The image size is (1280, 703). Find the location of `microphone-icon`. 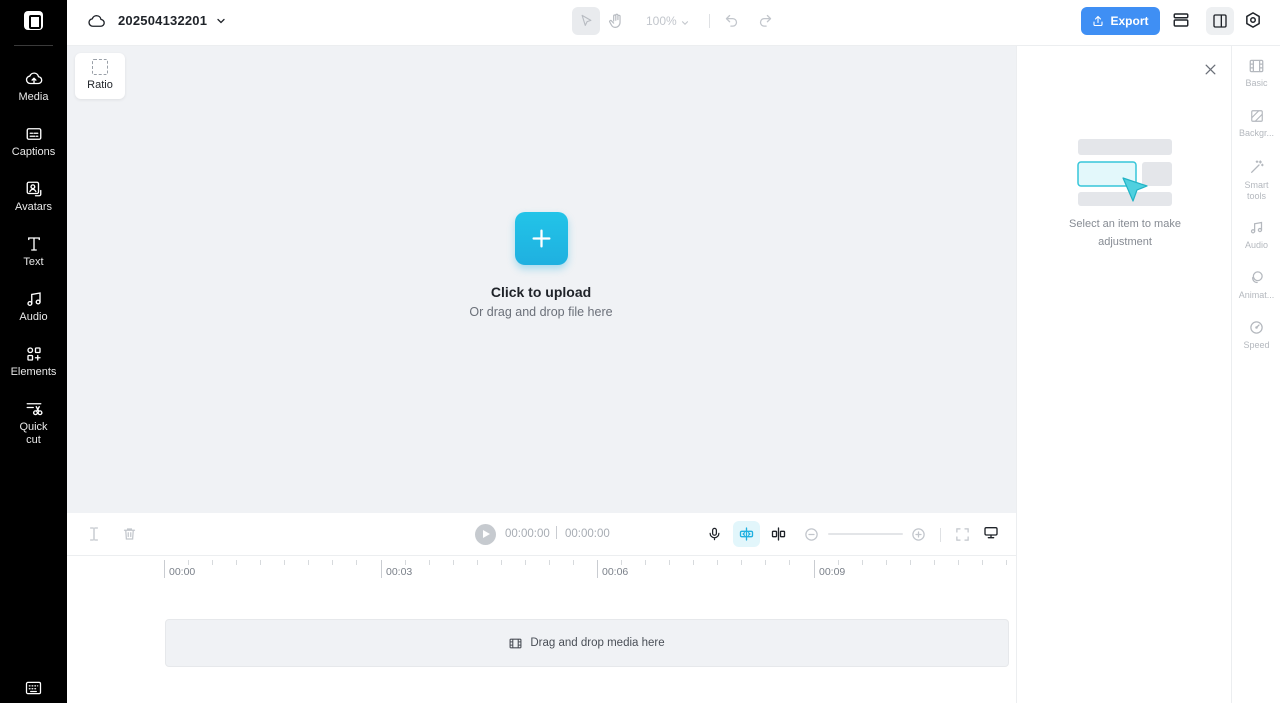

microphone-icon is located at coordinates (714, 534).